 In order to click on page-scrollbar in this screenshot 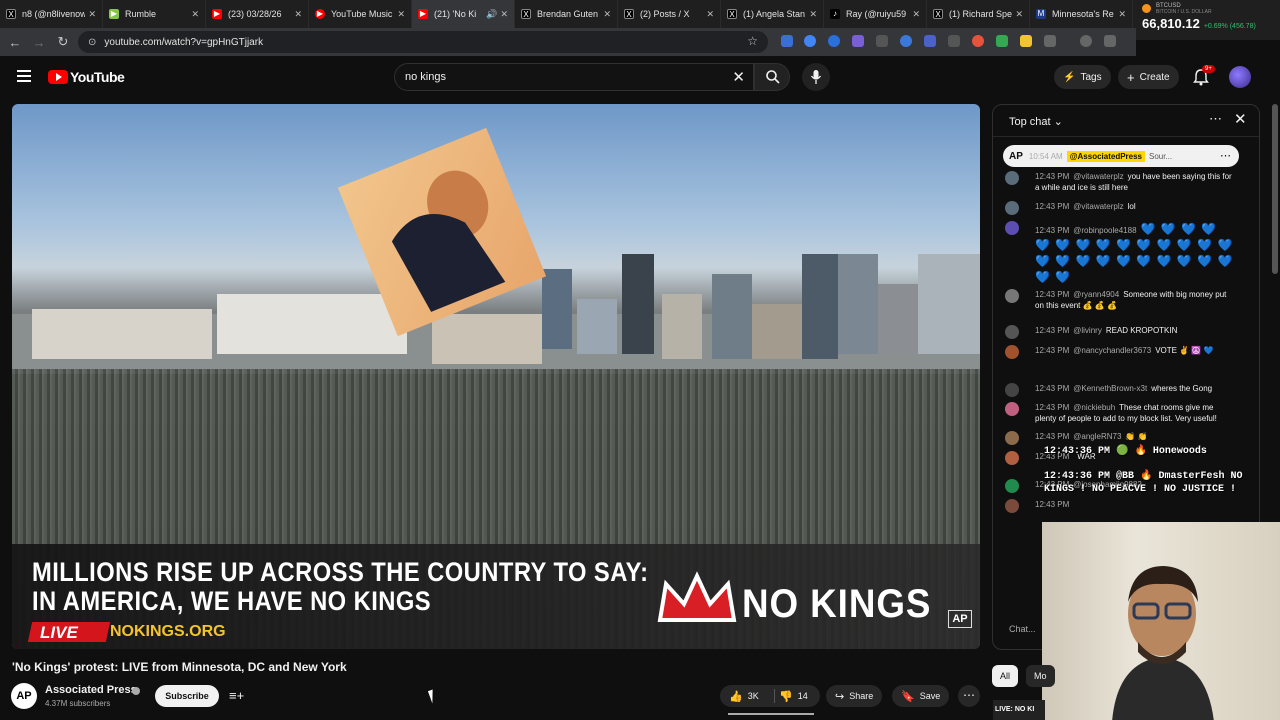, I will do `click(1275, 189)`.